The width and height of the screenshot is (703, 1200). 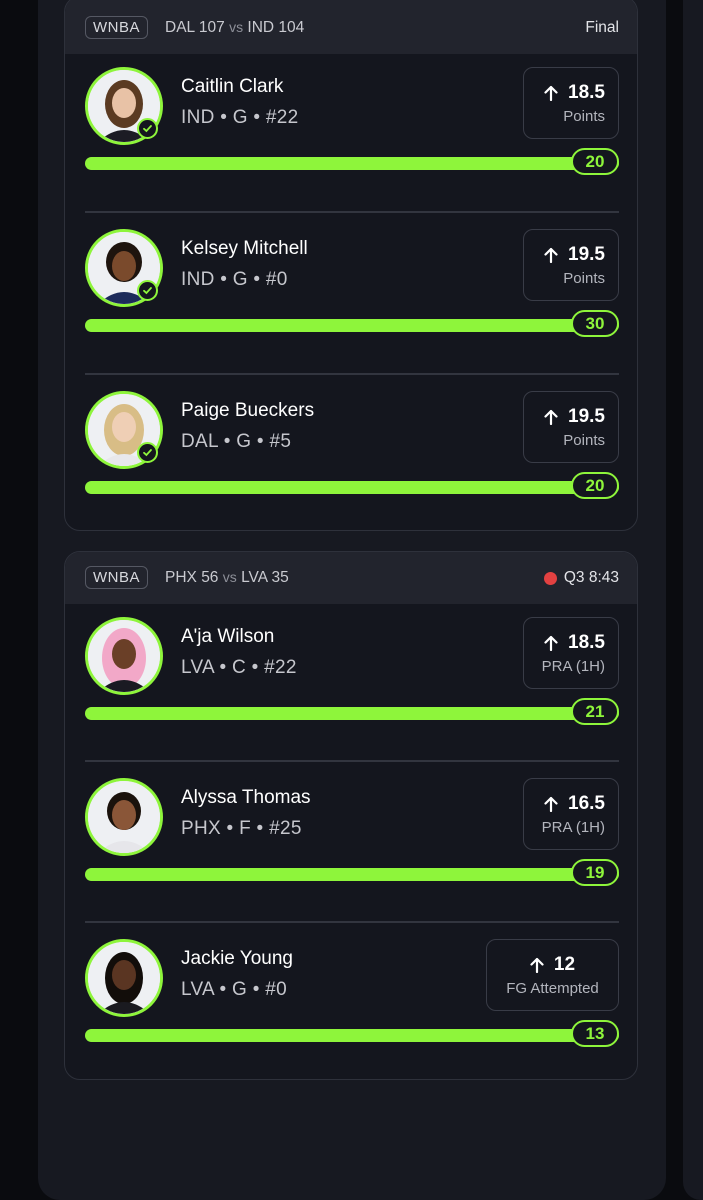 I want to click on actual-value: 13, so click(x=595, y=1033).